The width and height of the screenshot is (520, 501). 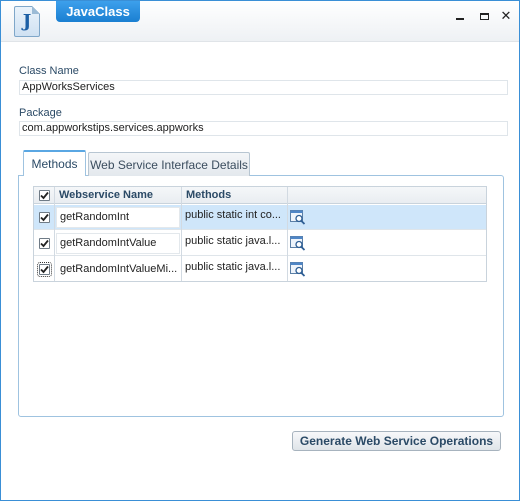 What do you see at coordinates (263, 87) in the screenshot?
I see `class-name-field: AppWorksServices` at bounding box center [263, 87].